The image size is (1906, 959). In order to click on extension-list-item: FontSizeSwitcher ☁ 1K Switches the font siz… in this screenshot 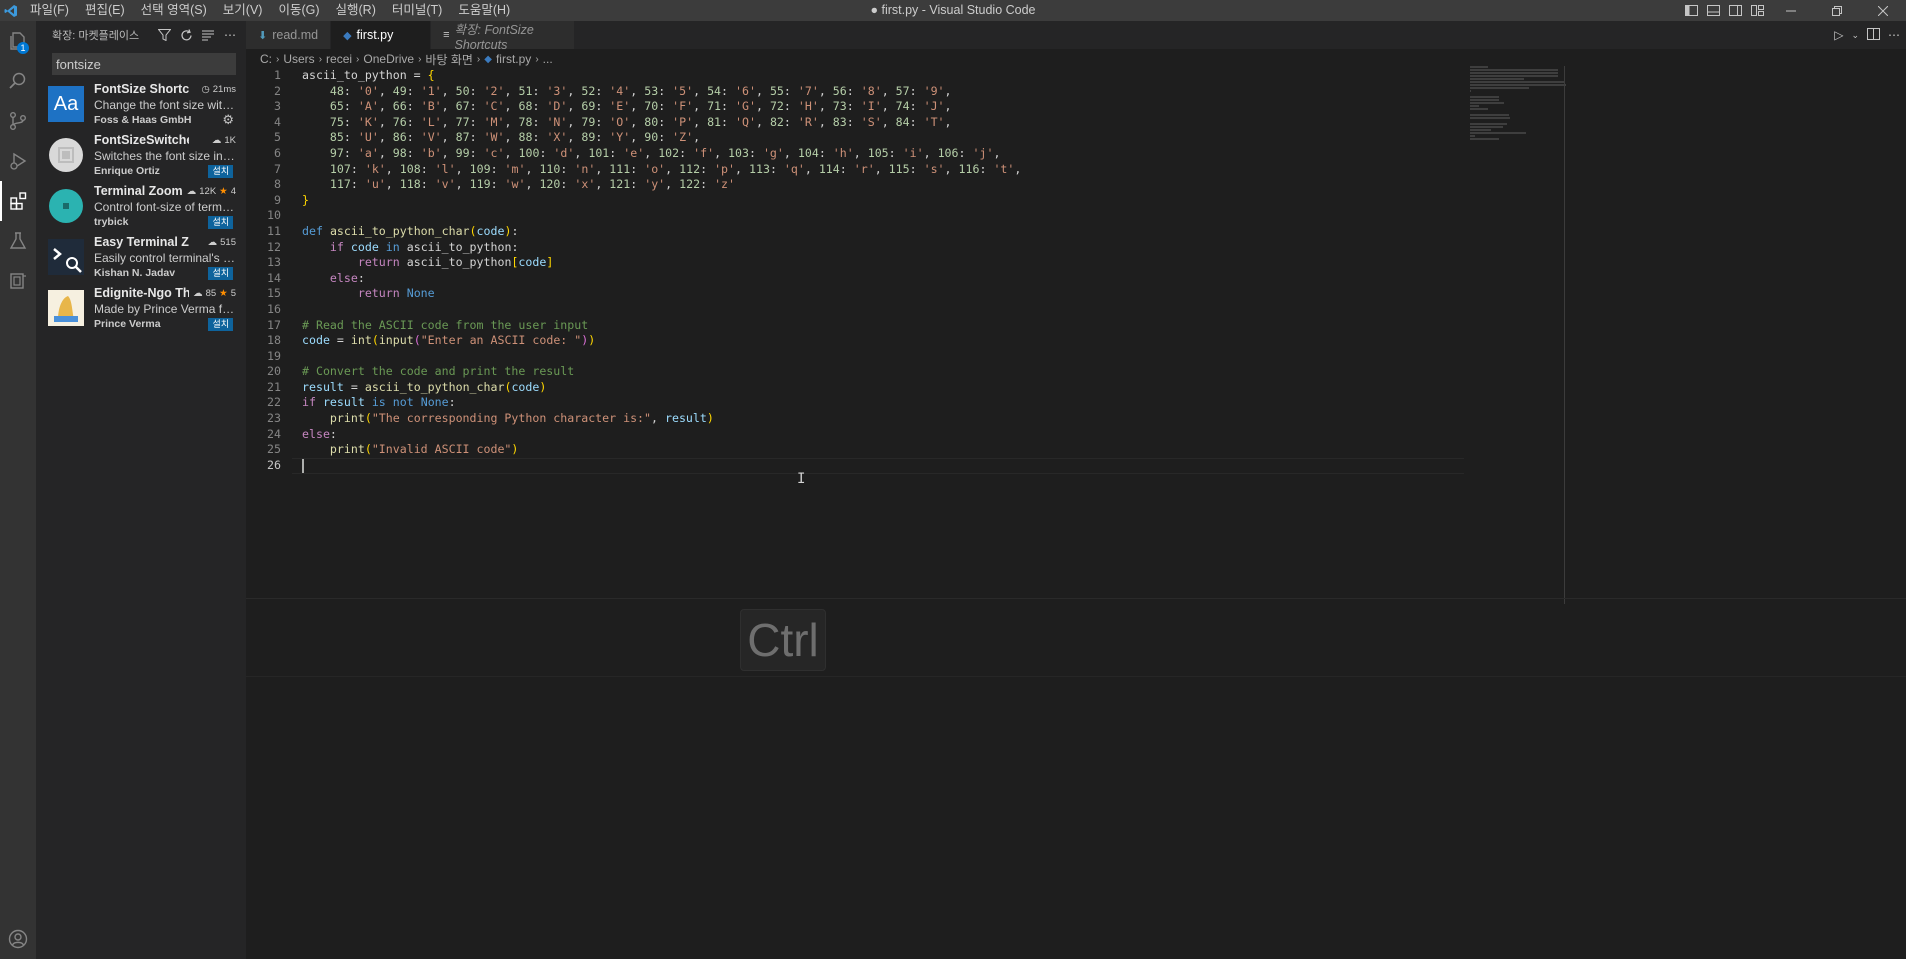, I will do `click(141, 155)`.